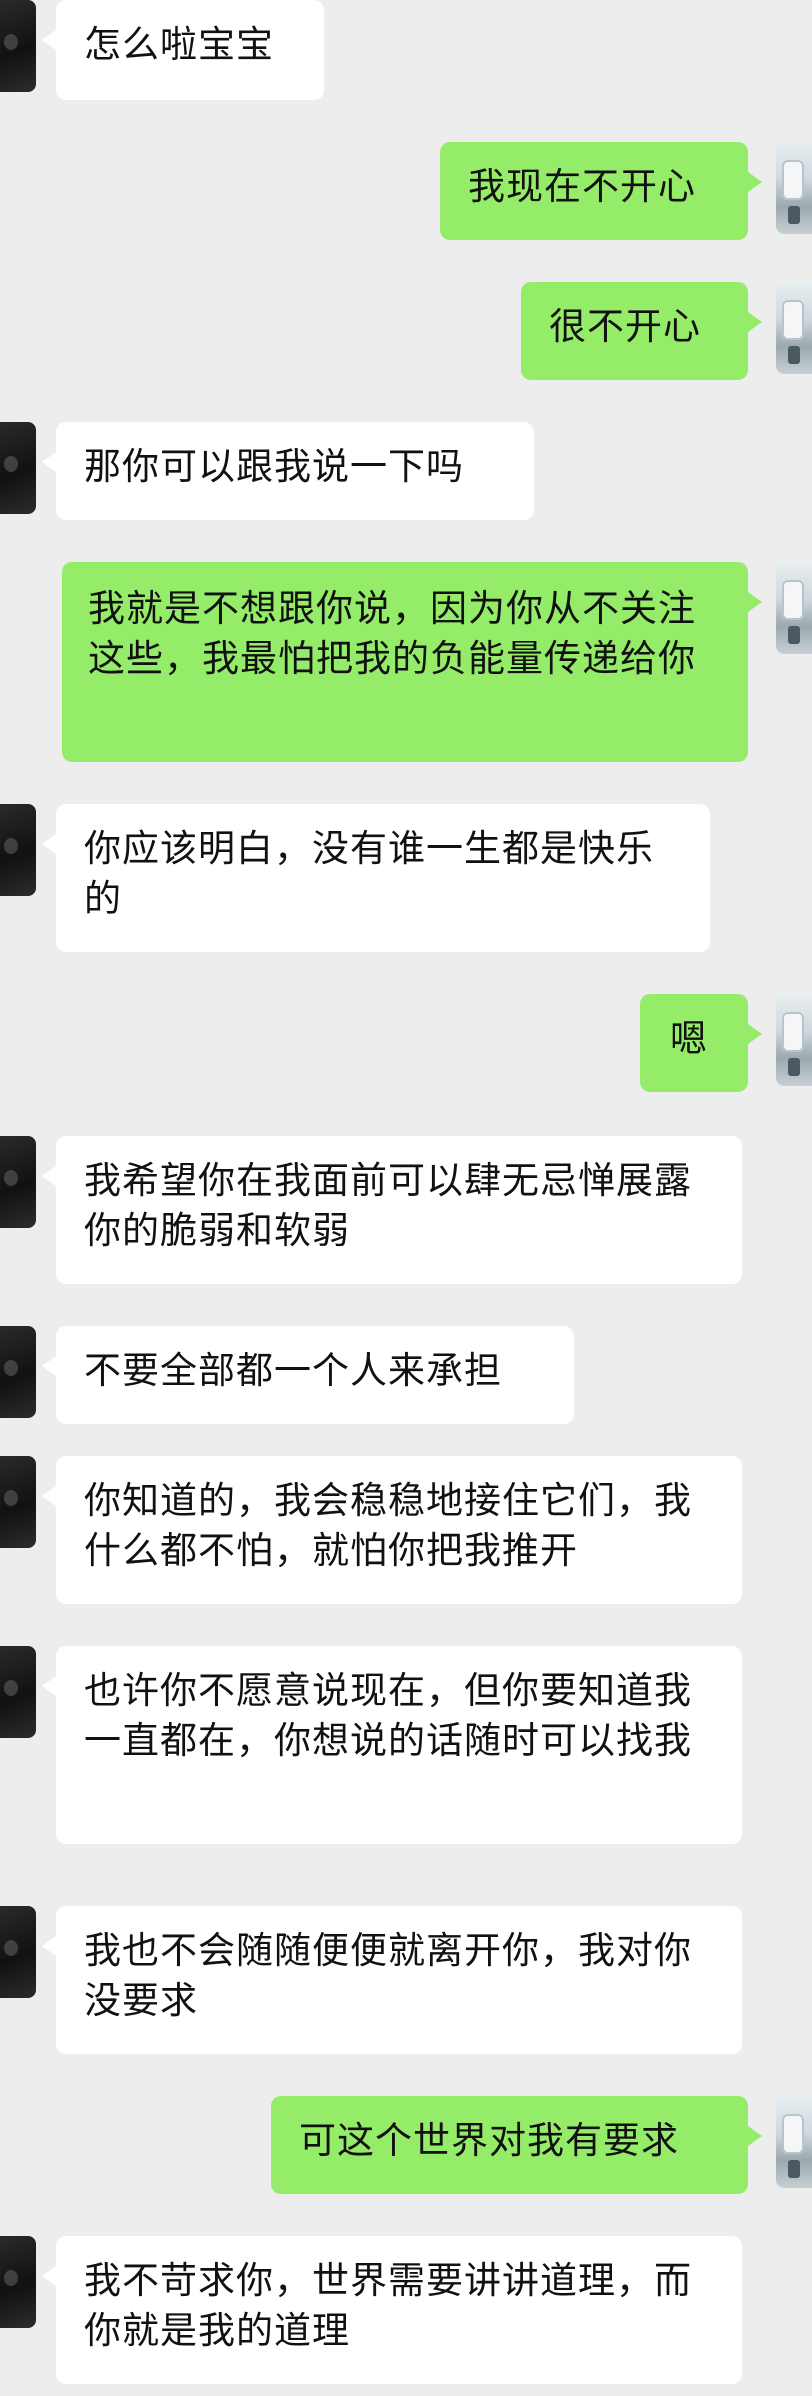 This screenshot has width=812, height=2396. Describe the element at coordinates (183, 50) in the screenshot. I see `message-bubble: 怎么啦宝宝` at that location.